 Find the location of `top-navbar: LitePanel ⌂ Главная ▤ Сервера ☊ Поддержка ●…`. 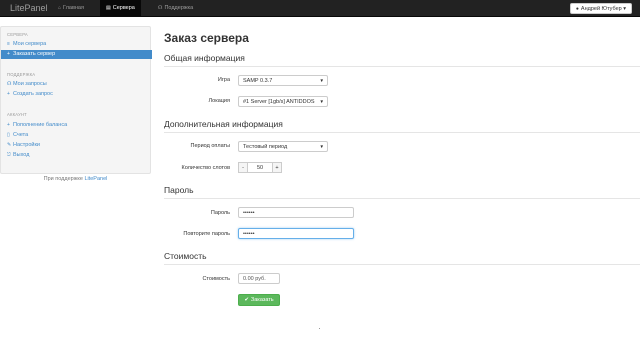

top-navbar: LitePanel ⌂ Главная ▤ Сервера ☊ Поддержка ●… is located at coordinates (320, 8).